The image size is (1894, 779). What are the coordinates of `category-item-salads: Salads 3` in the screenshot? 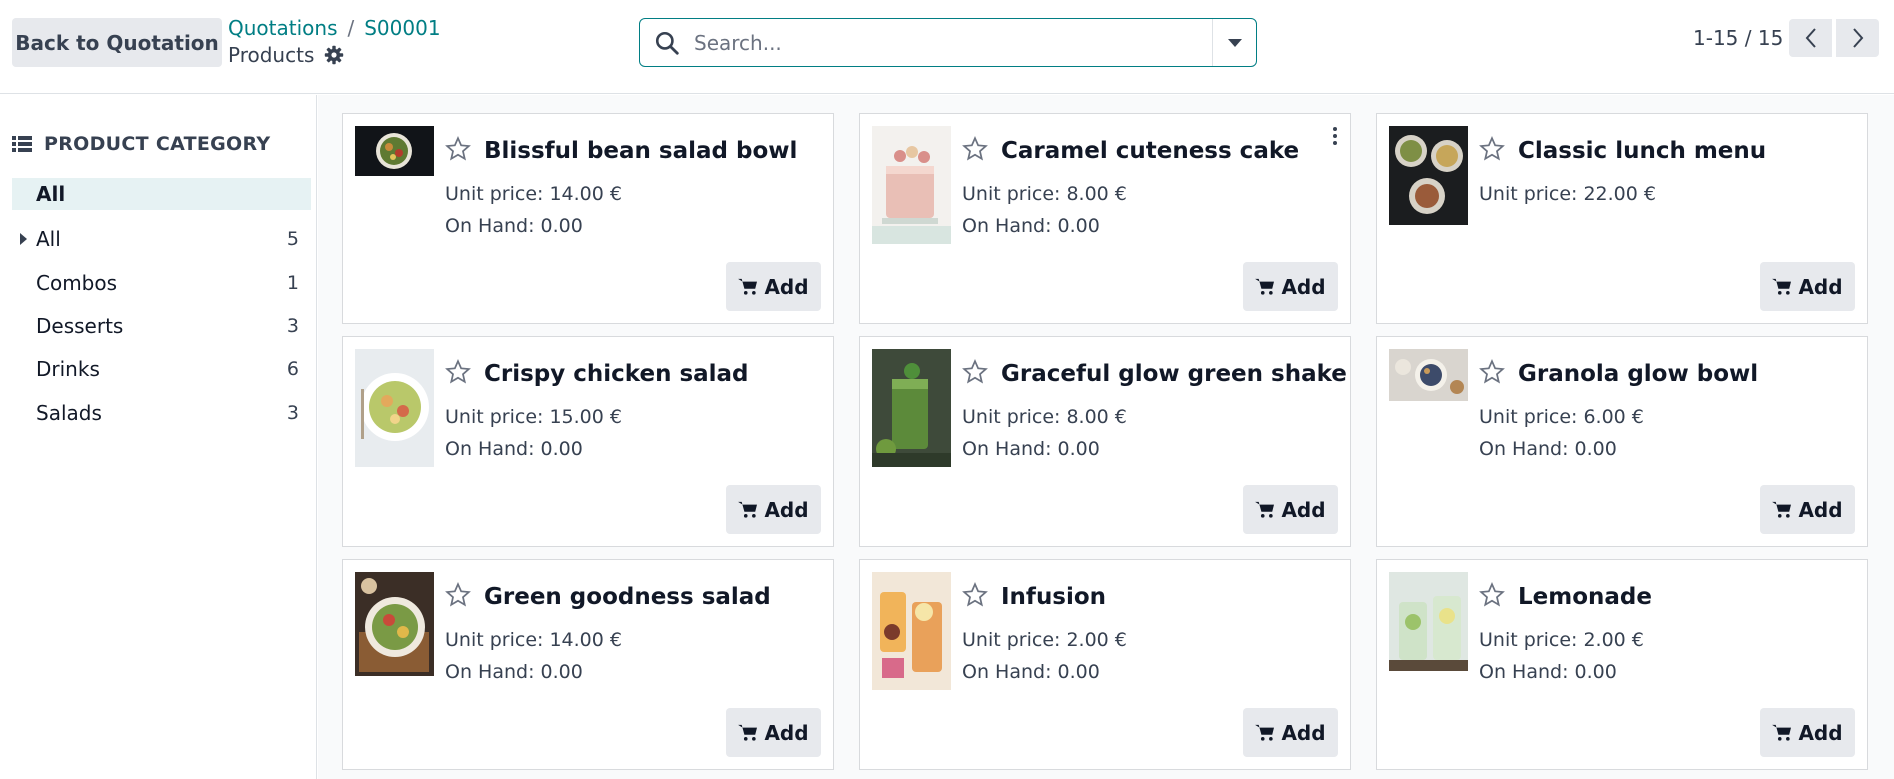 It's located at (161, 413).